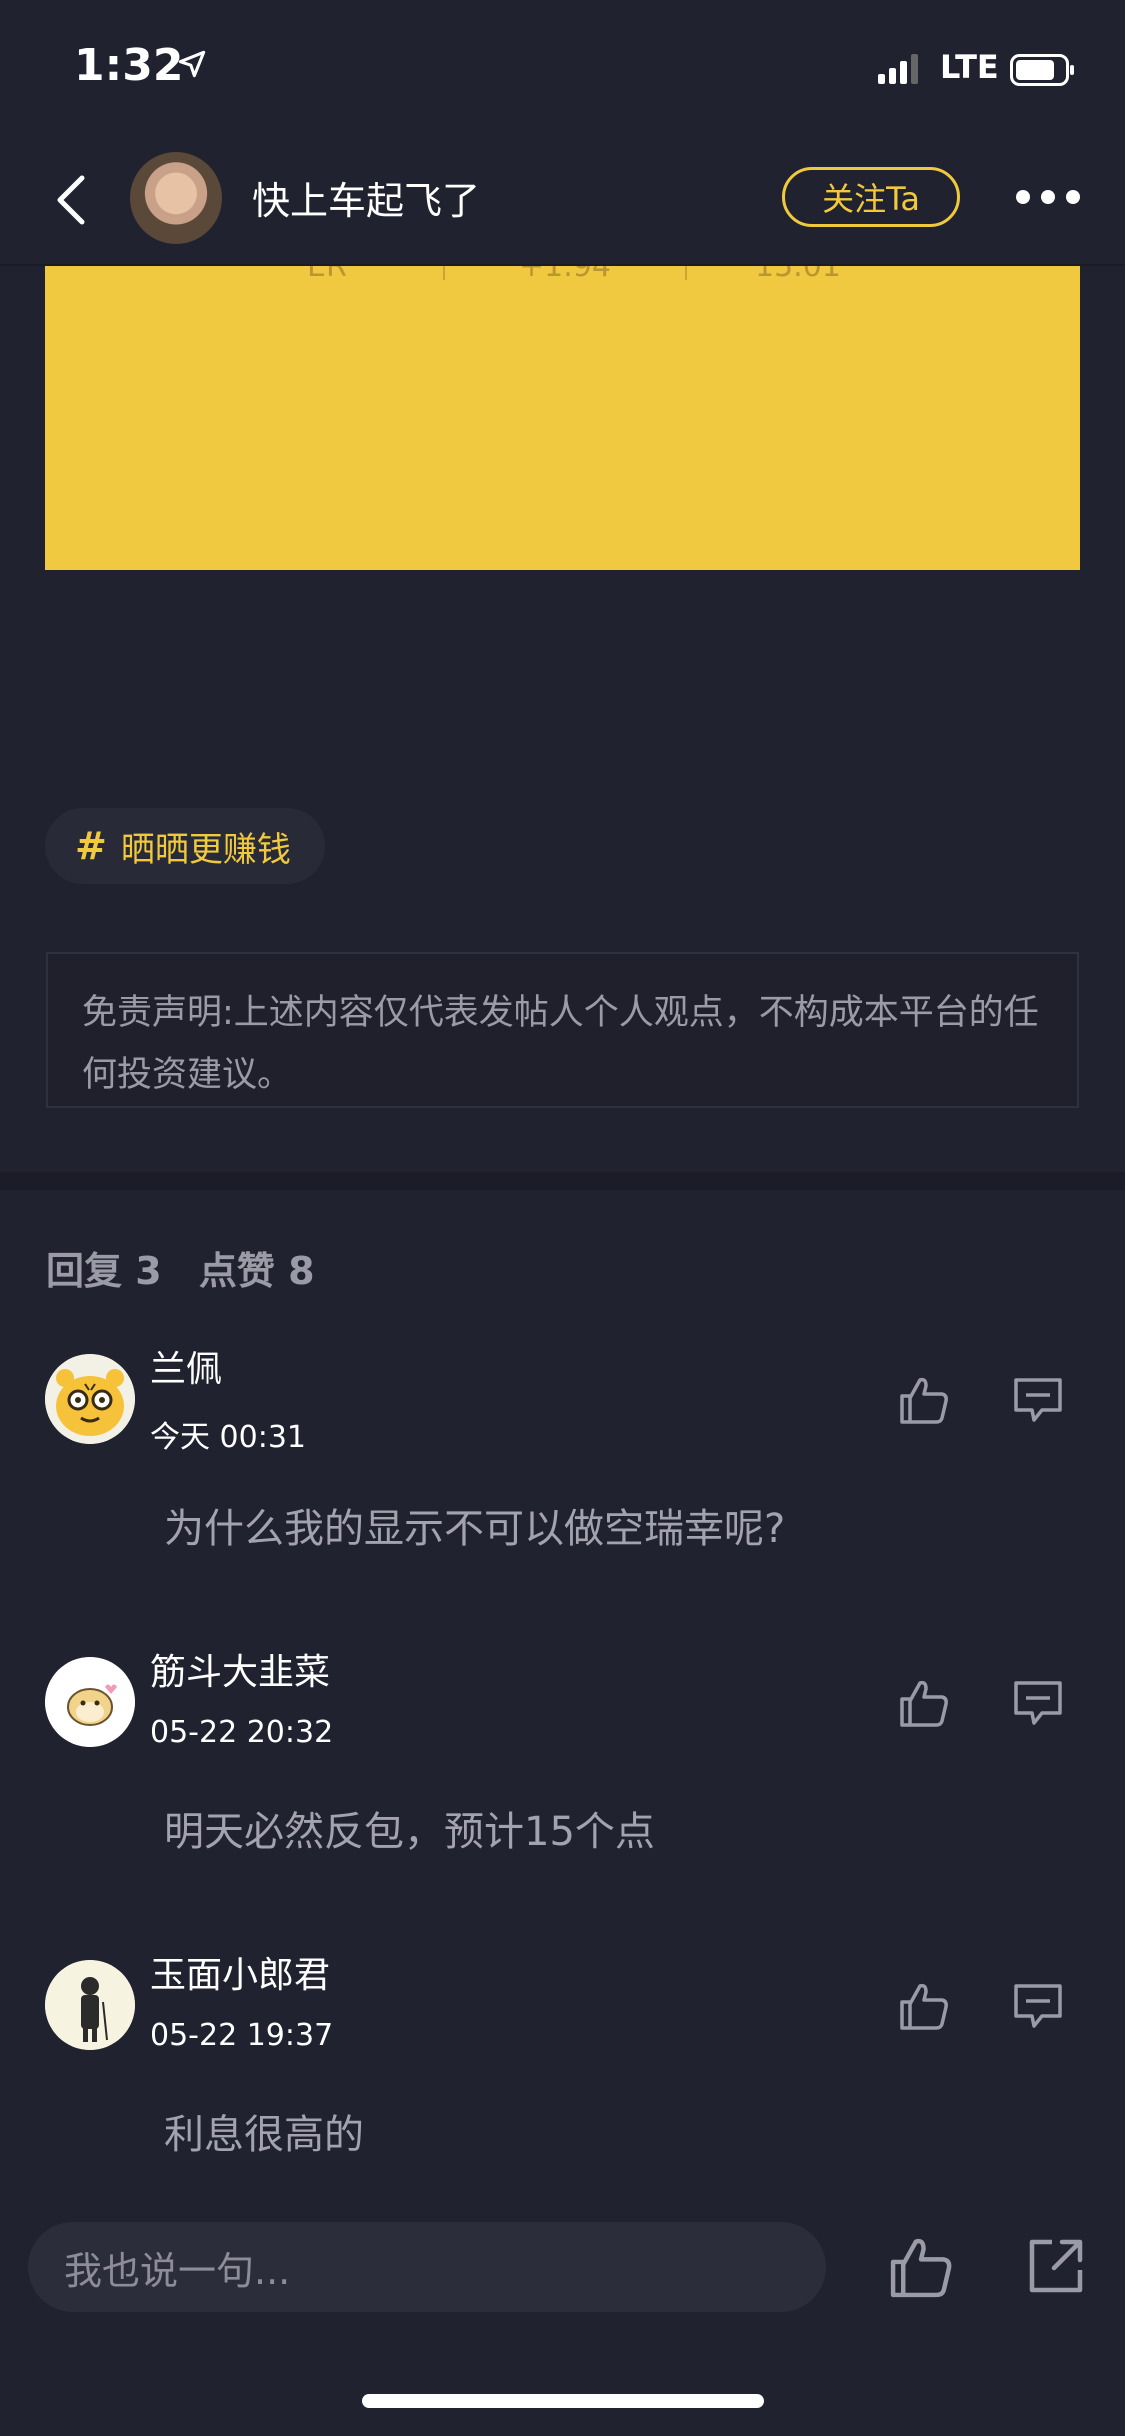 This screenshot has height=2436, width=1125. I want to click on location-arrow-icon, so click(192, 64).